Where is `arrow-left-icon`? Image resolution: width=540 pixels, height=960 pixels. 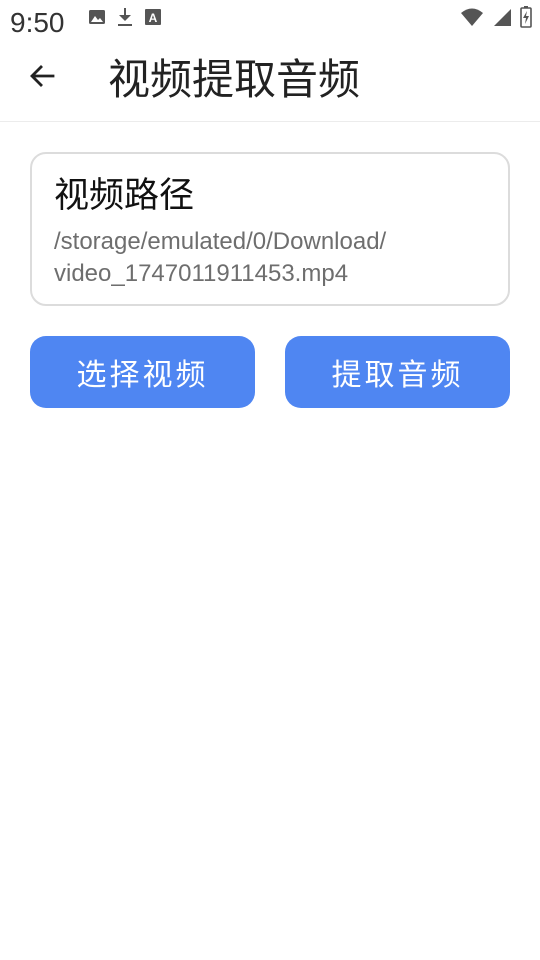
arrow-left-icon is located at coordinates (42, 78).